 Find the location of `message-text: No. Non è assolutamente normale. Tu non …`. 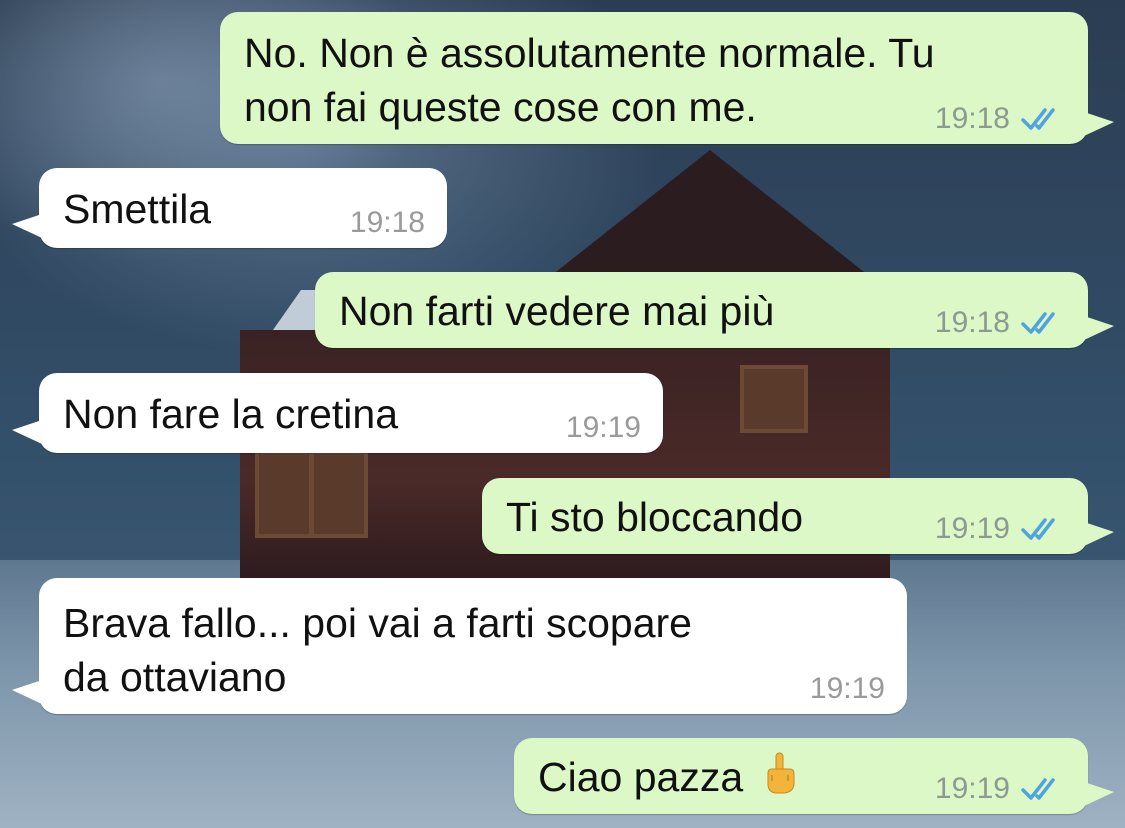

message-text: No. Non è assolutamente normale. Tu non … is located at coordinates (589, 80).